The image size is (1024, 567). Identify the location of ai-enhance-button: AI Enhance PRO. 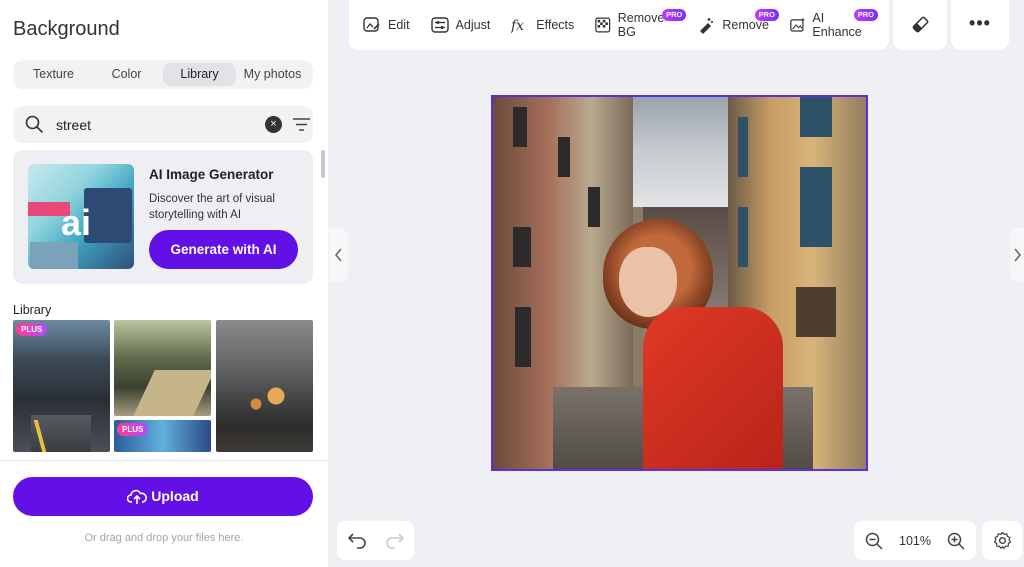
(834, 24).